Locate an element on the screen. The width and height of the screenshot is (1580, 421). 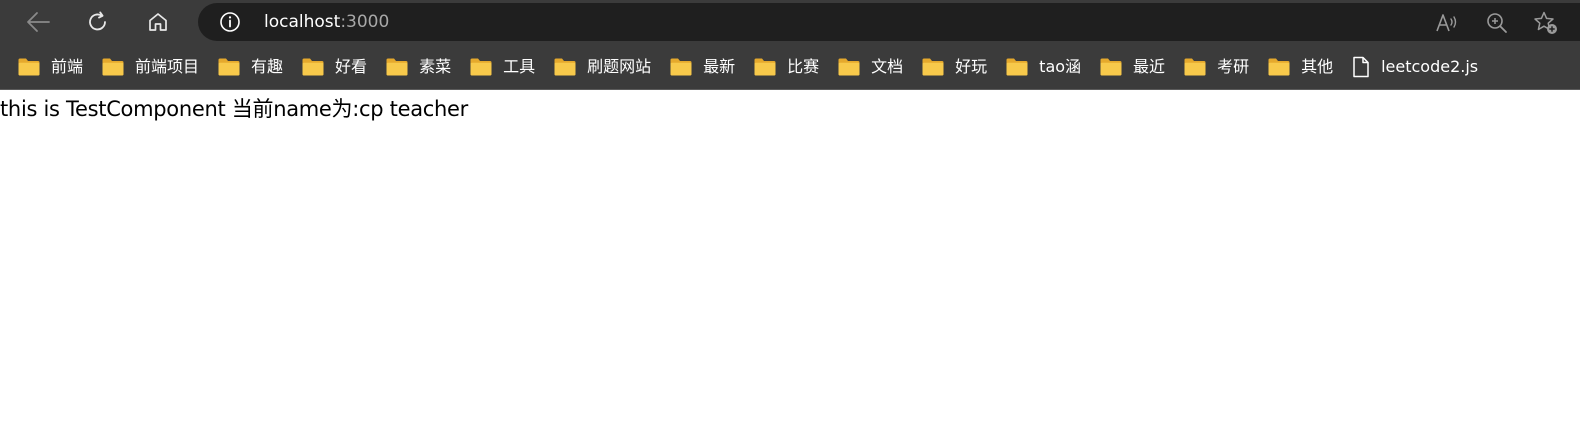
bookmark-label: 工具 is located at coordinates (519, 66).